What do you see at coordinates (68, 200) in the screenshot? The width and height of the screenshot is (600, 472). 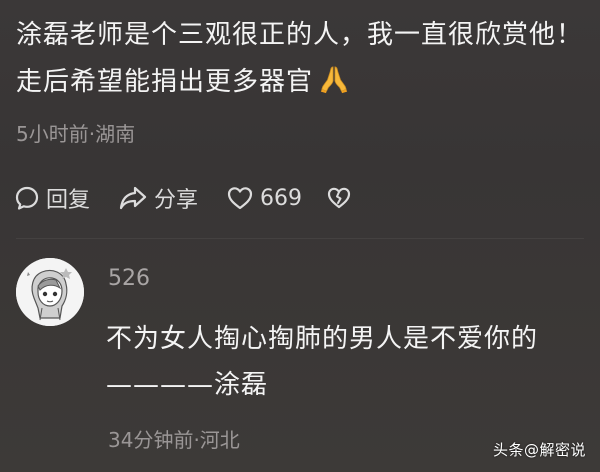 I see `reply-label: 回复` at bounding box center [68, 200].